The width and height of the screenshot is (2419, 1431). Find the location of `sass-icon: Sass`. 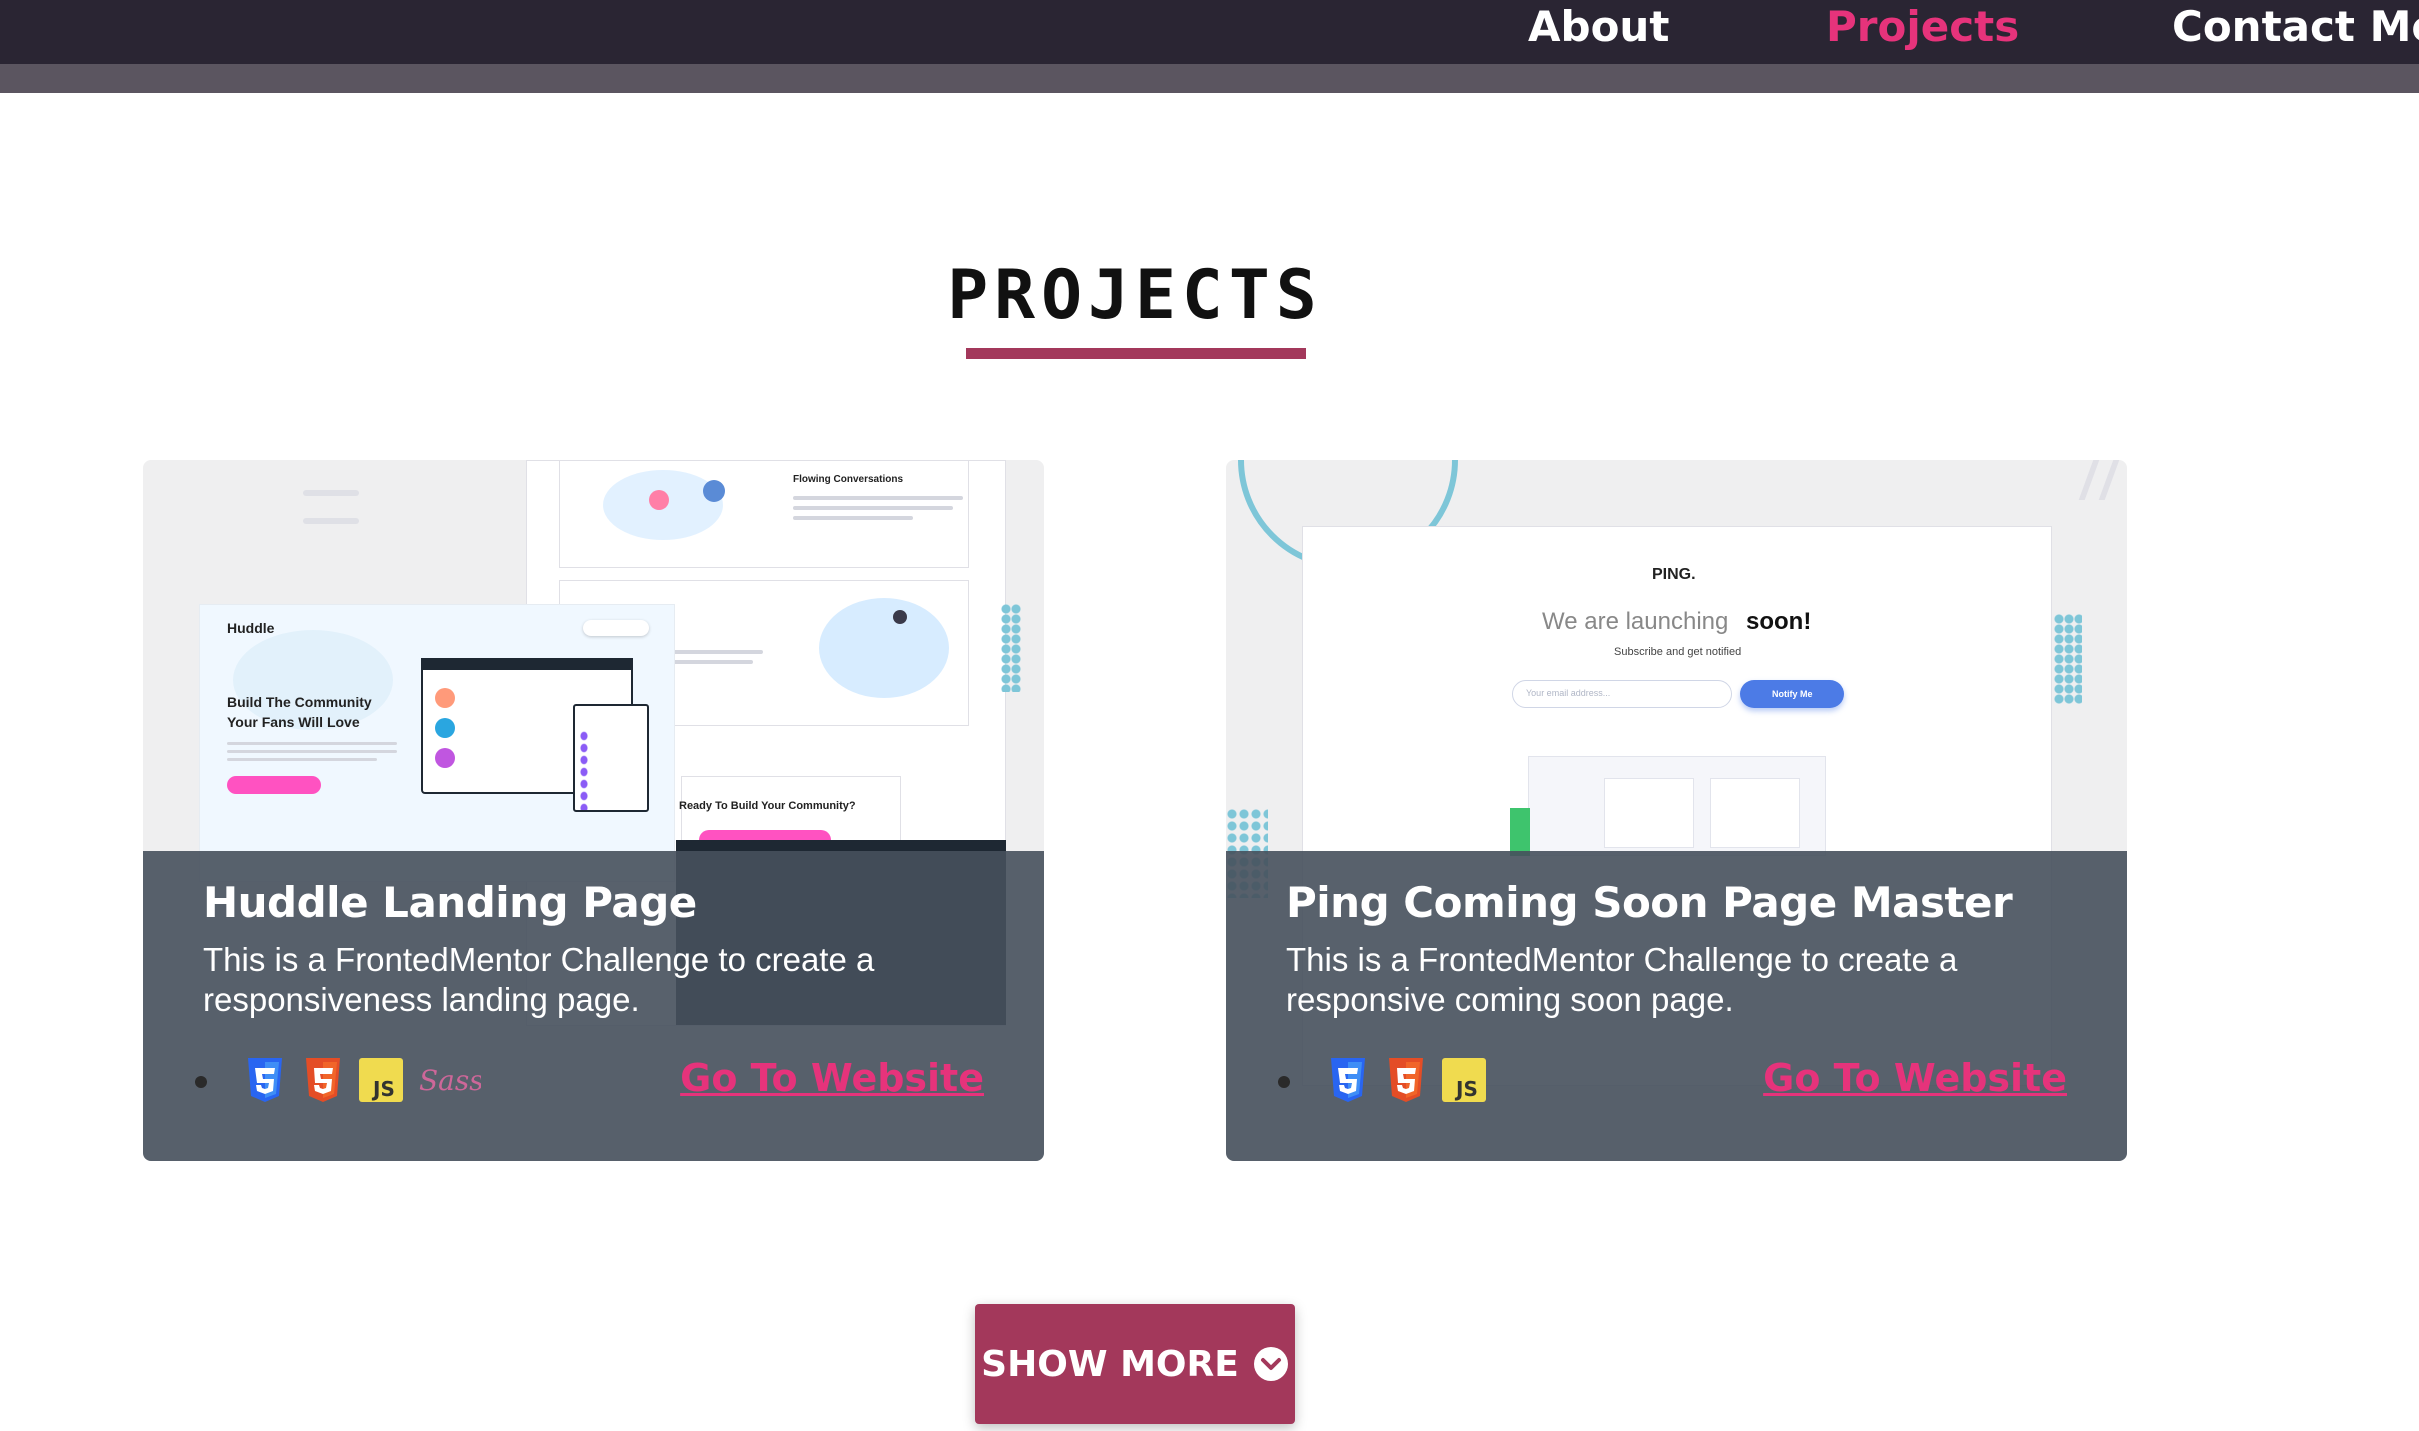

sass-icon: Sass is located at coordinates (449, 1080).